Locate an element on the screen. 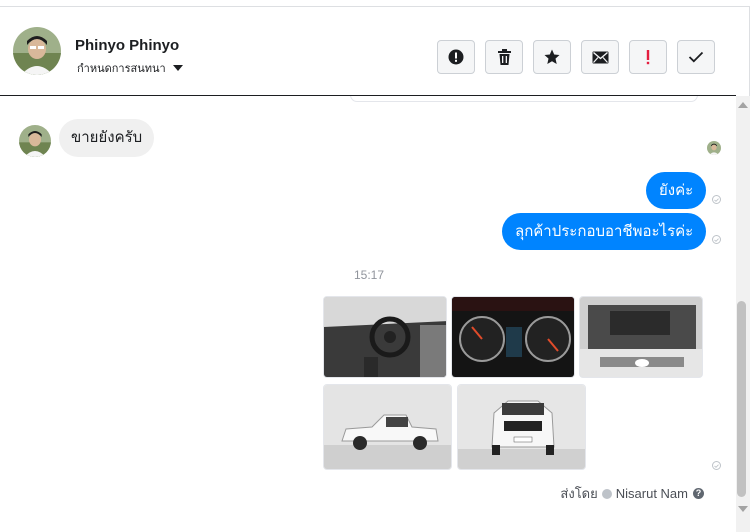 This screenshot has height=532, width=750. star-icon is located at coordinates (552, 57).